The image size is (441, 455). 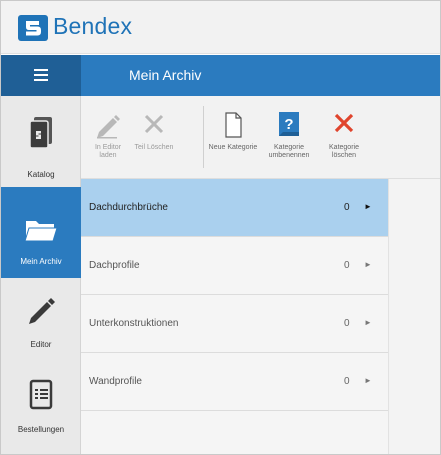 What do you see at coordinates (41, 135) in the screenshot?
I see `book-icon` at bounding box center [41, 135].